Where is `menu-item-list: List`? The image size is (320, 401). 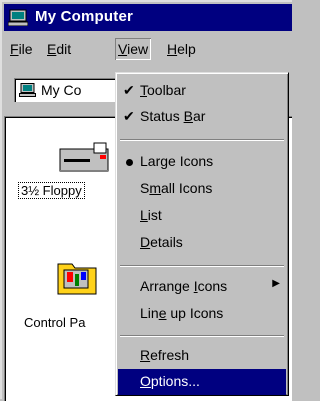
menu-item-list: List is located at coordinates (202, 216).